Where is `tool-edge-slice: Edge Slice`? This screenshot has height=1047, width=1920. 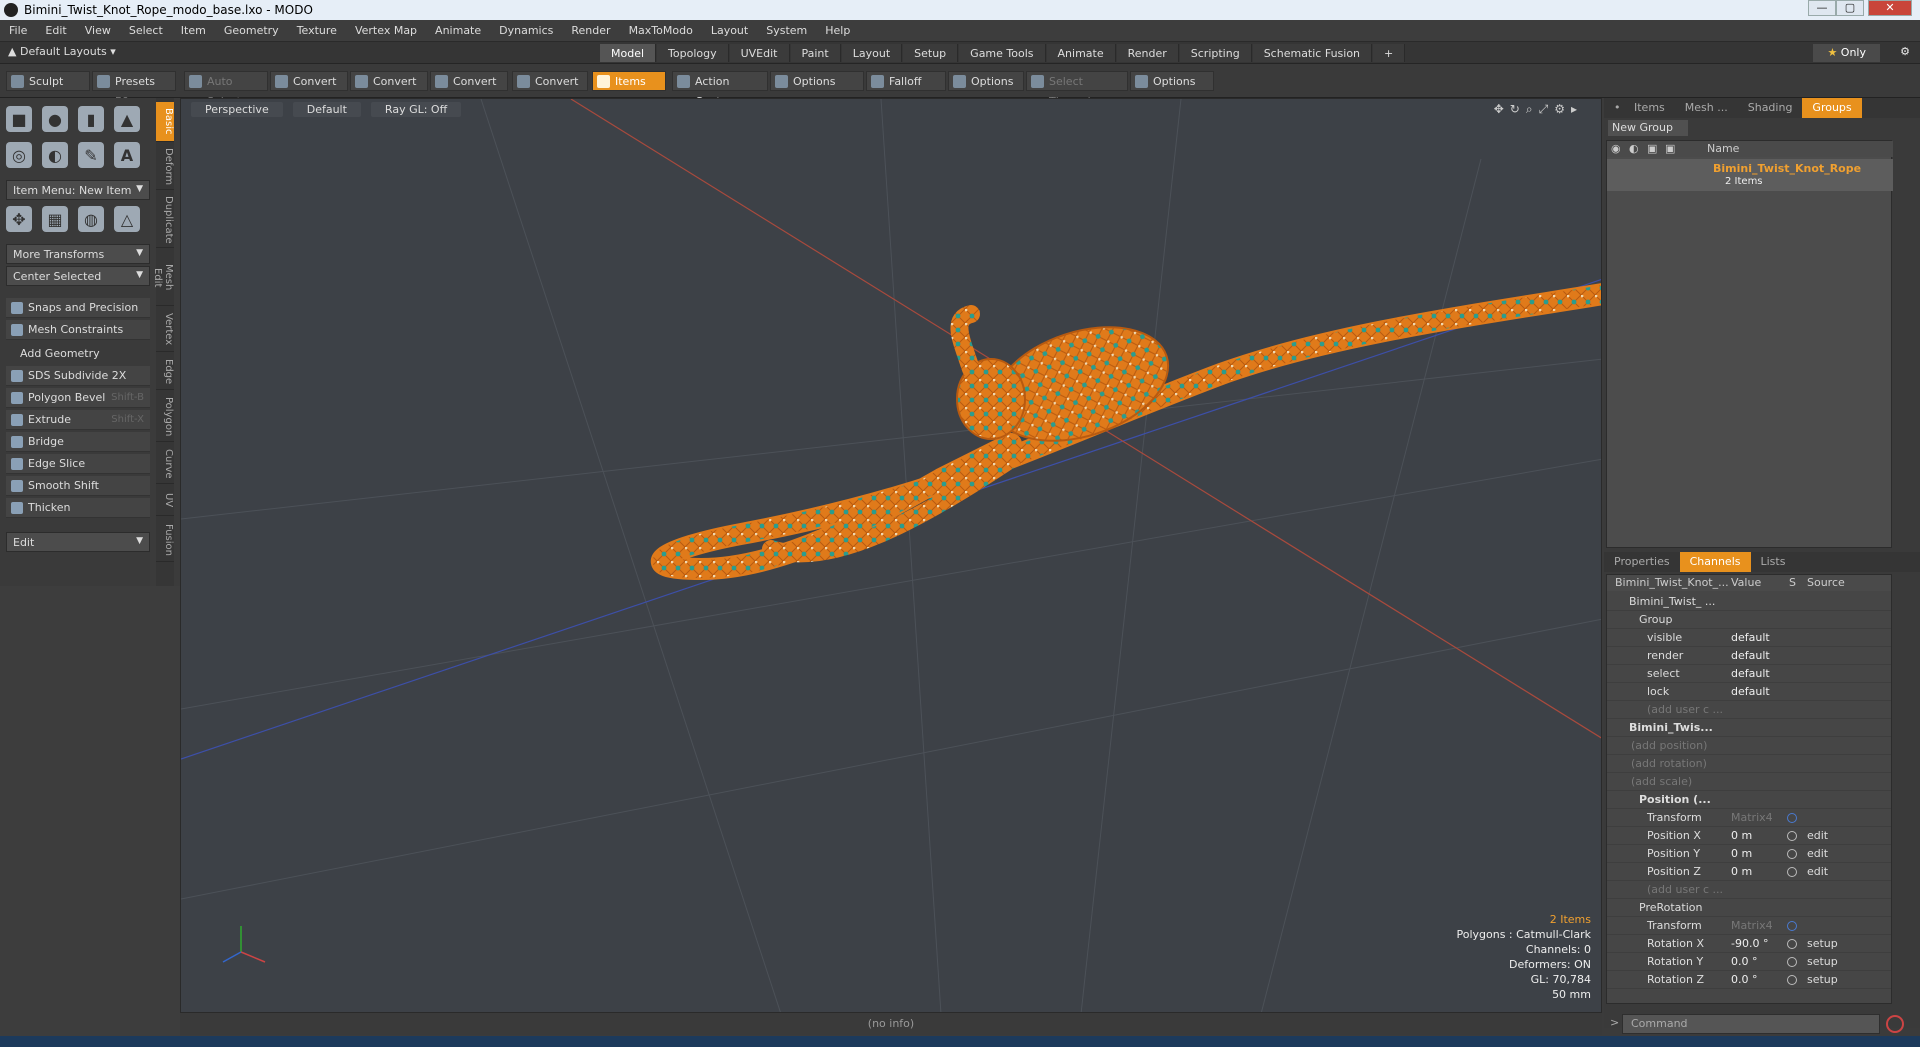
tool-edge-slice: Edge Slice is located at coordinates (78, 464).